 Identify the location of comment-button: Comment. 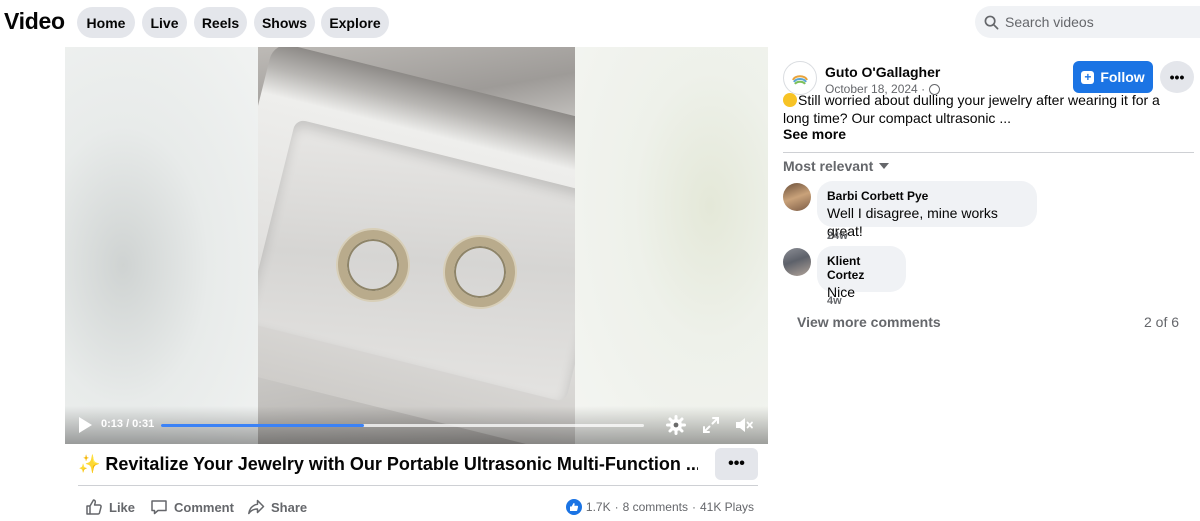
(192, 507).